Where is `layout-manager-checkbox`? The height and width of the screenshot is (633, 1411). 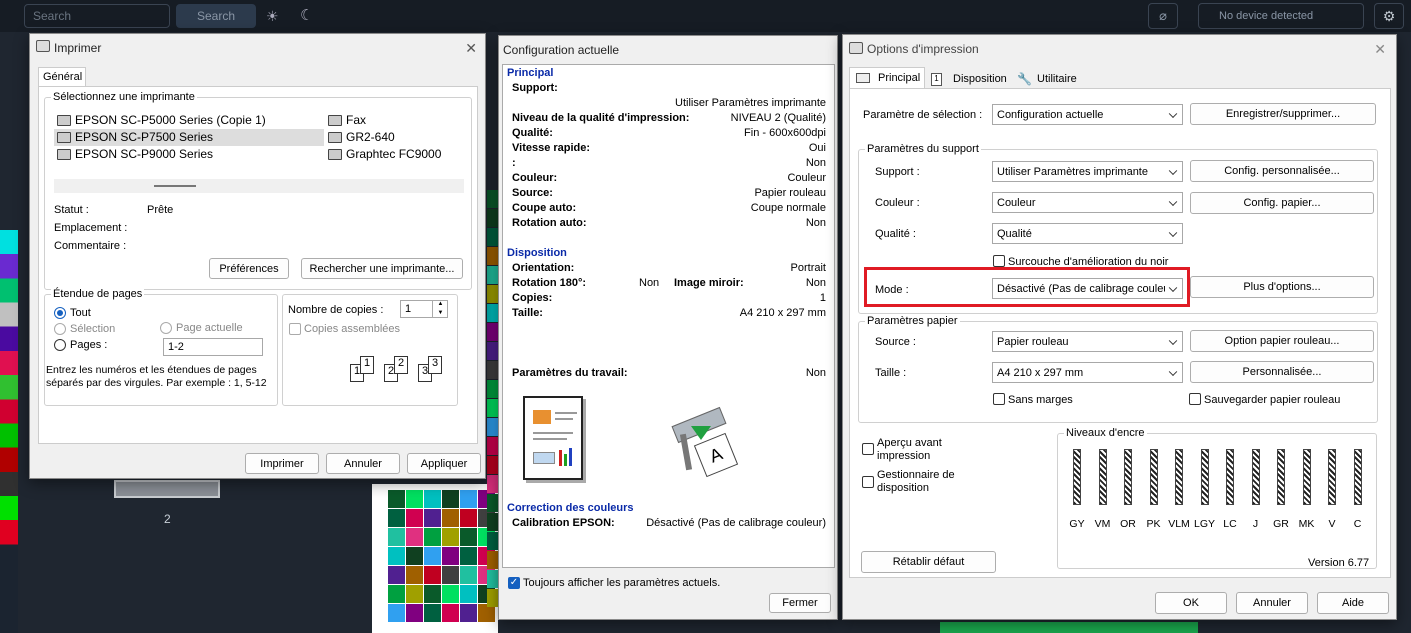
layout-manager-checkbox is located at coordinates (868, 482).